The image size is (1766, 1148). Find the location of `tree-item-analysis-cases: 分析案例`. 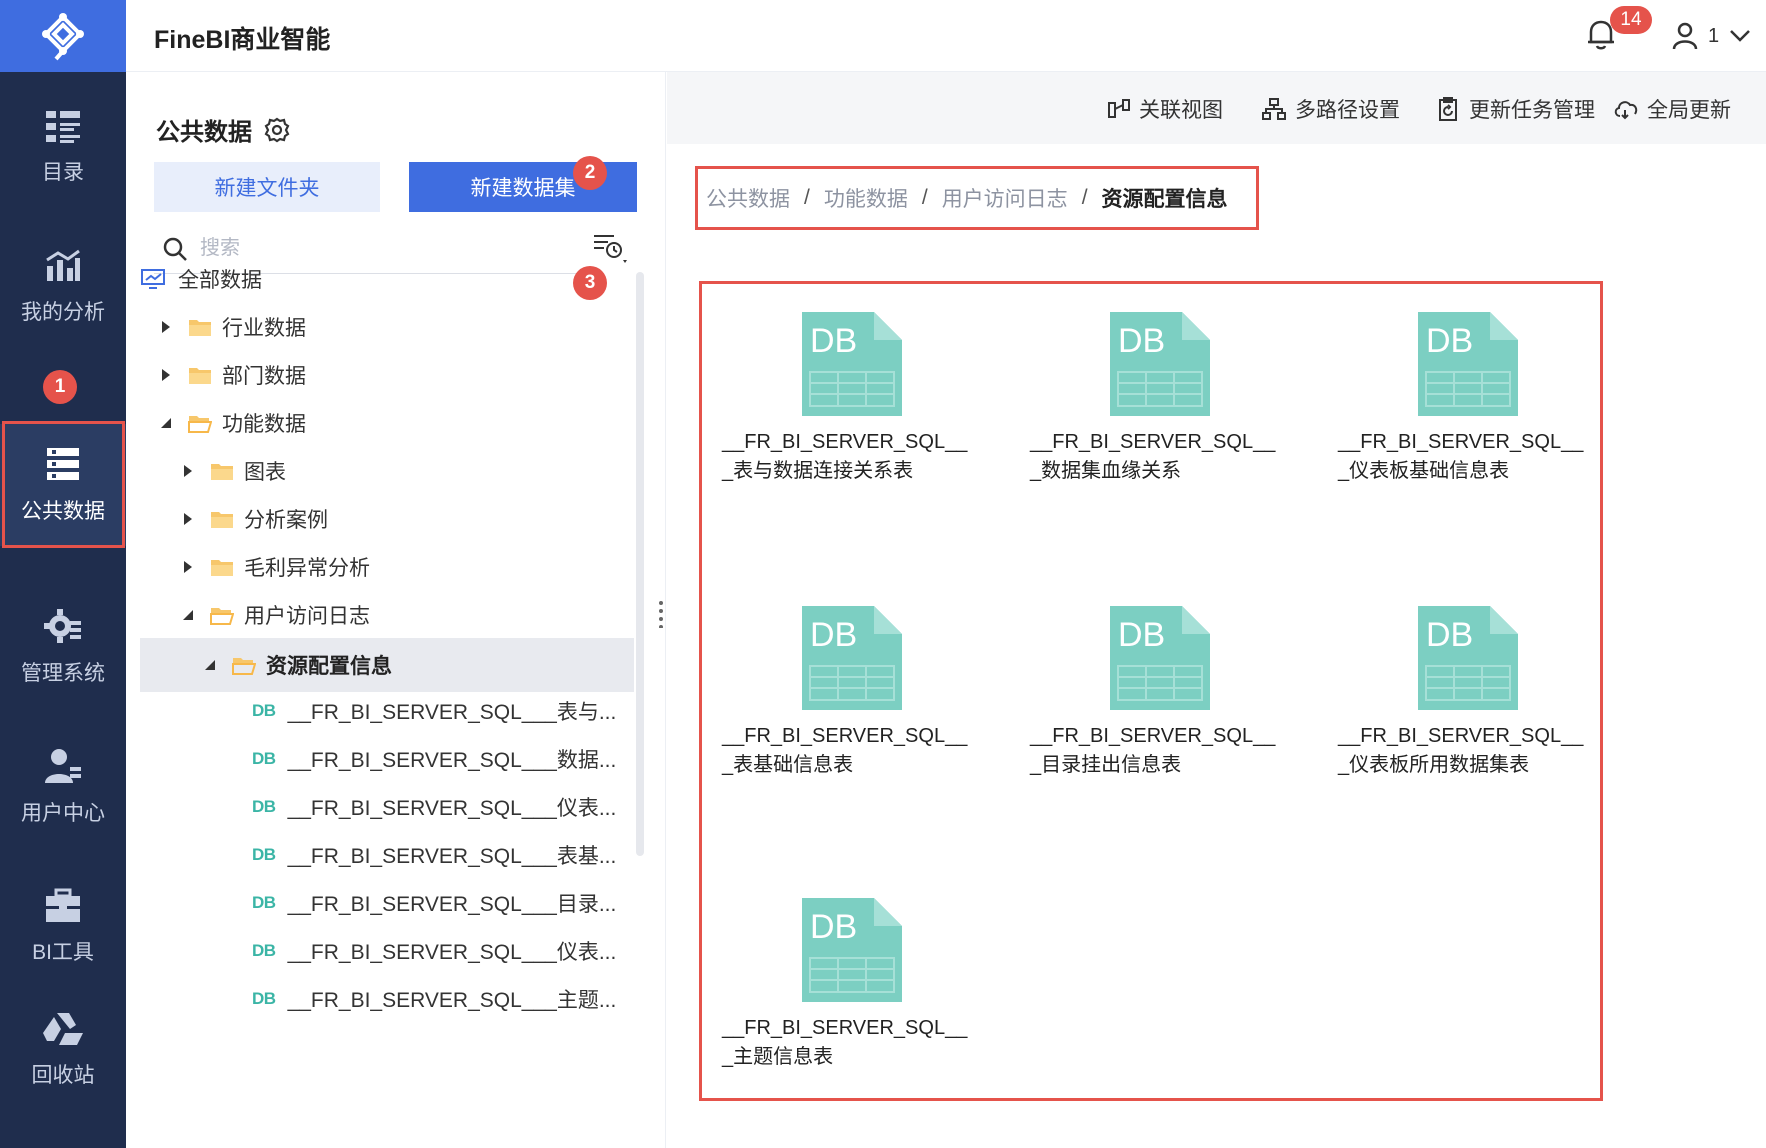

tree-item-analysis-cases: 分析案例 is located at coordinates (387, 519).